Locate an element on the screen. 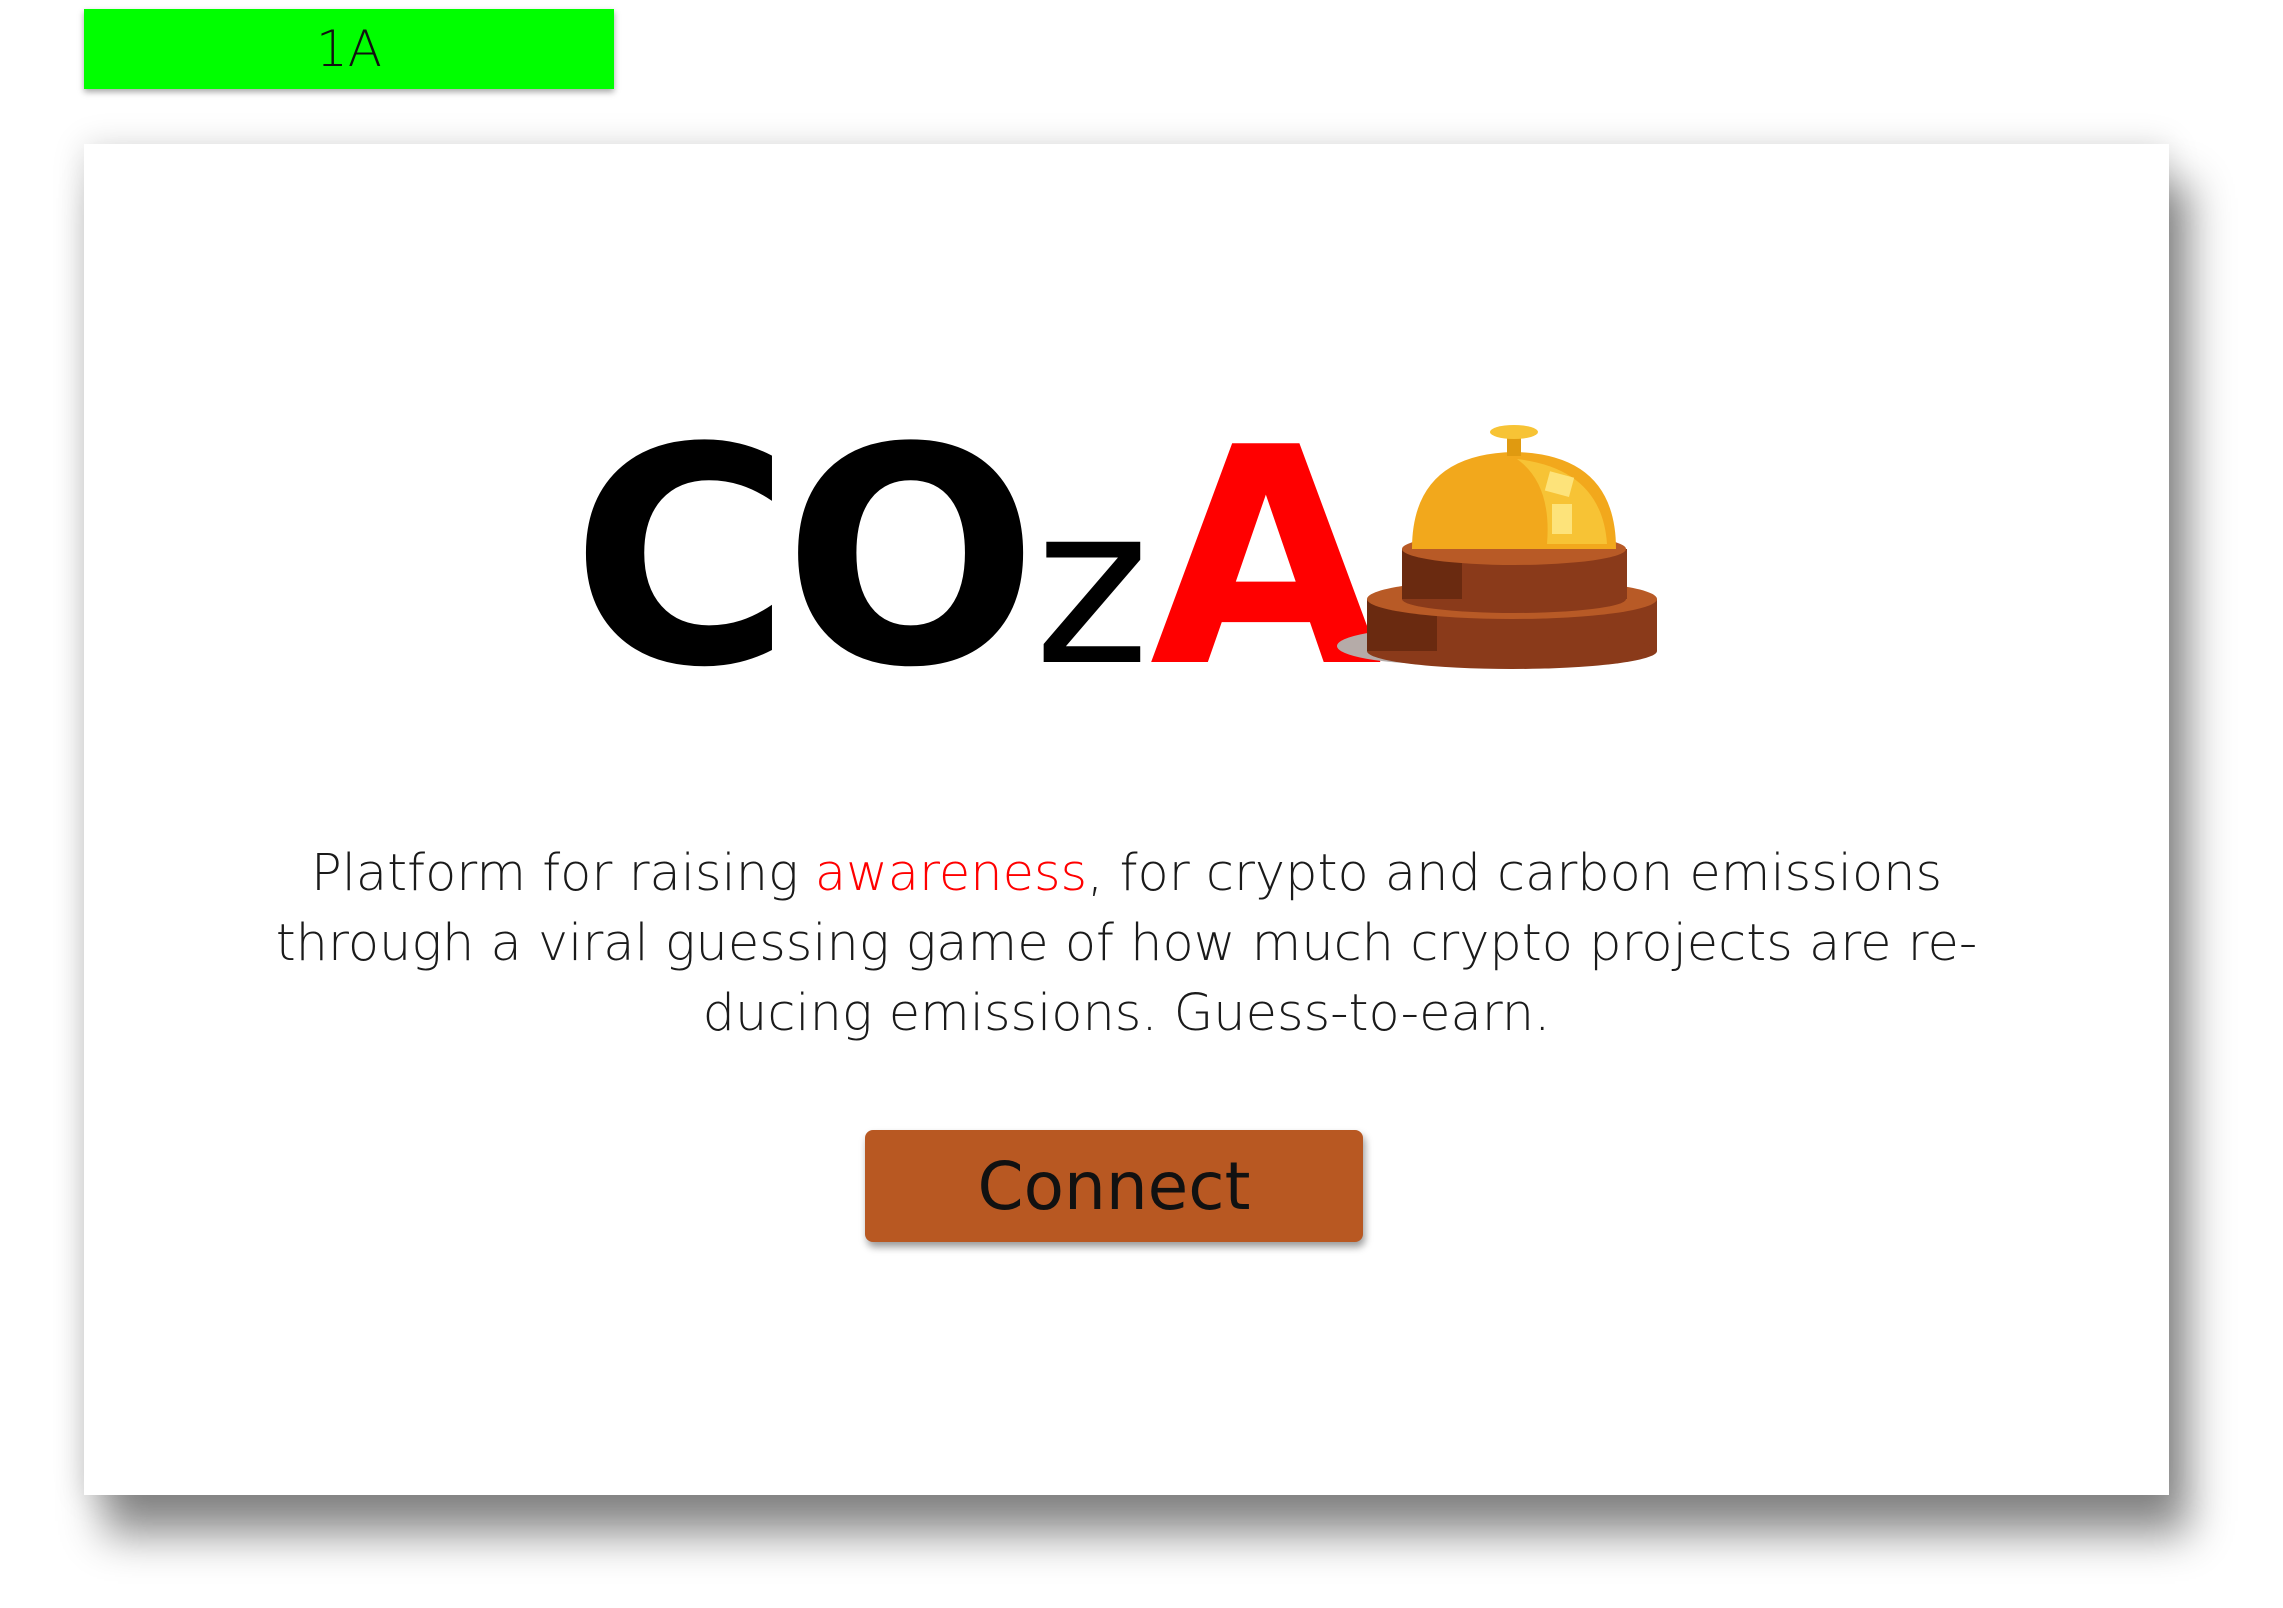 The height and width of the screenshot is (1608, 2283). logo: CO z A is located at coordinates (976, 559).